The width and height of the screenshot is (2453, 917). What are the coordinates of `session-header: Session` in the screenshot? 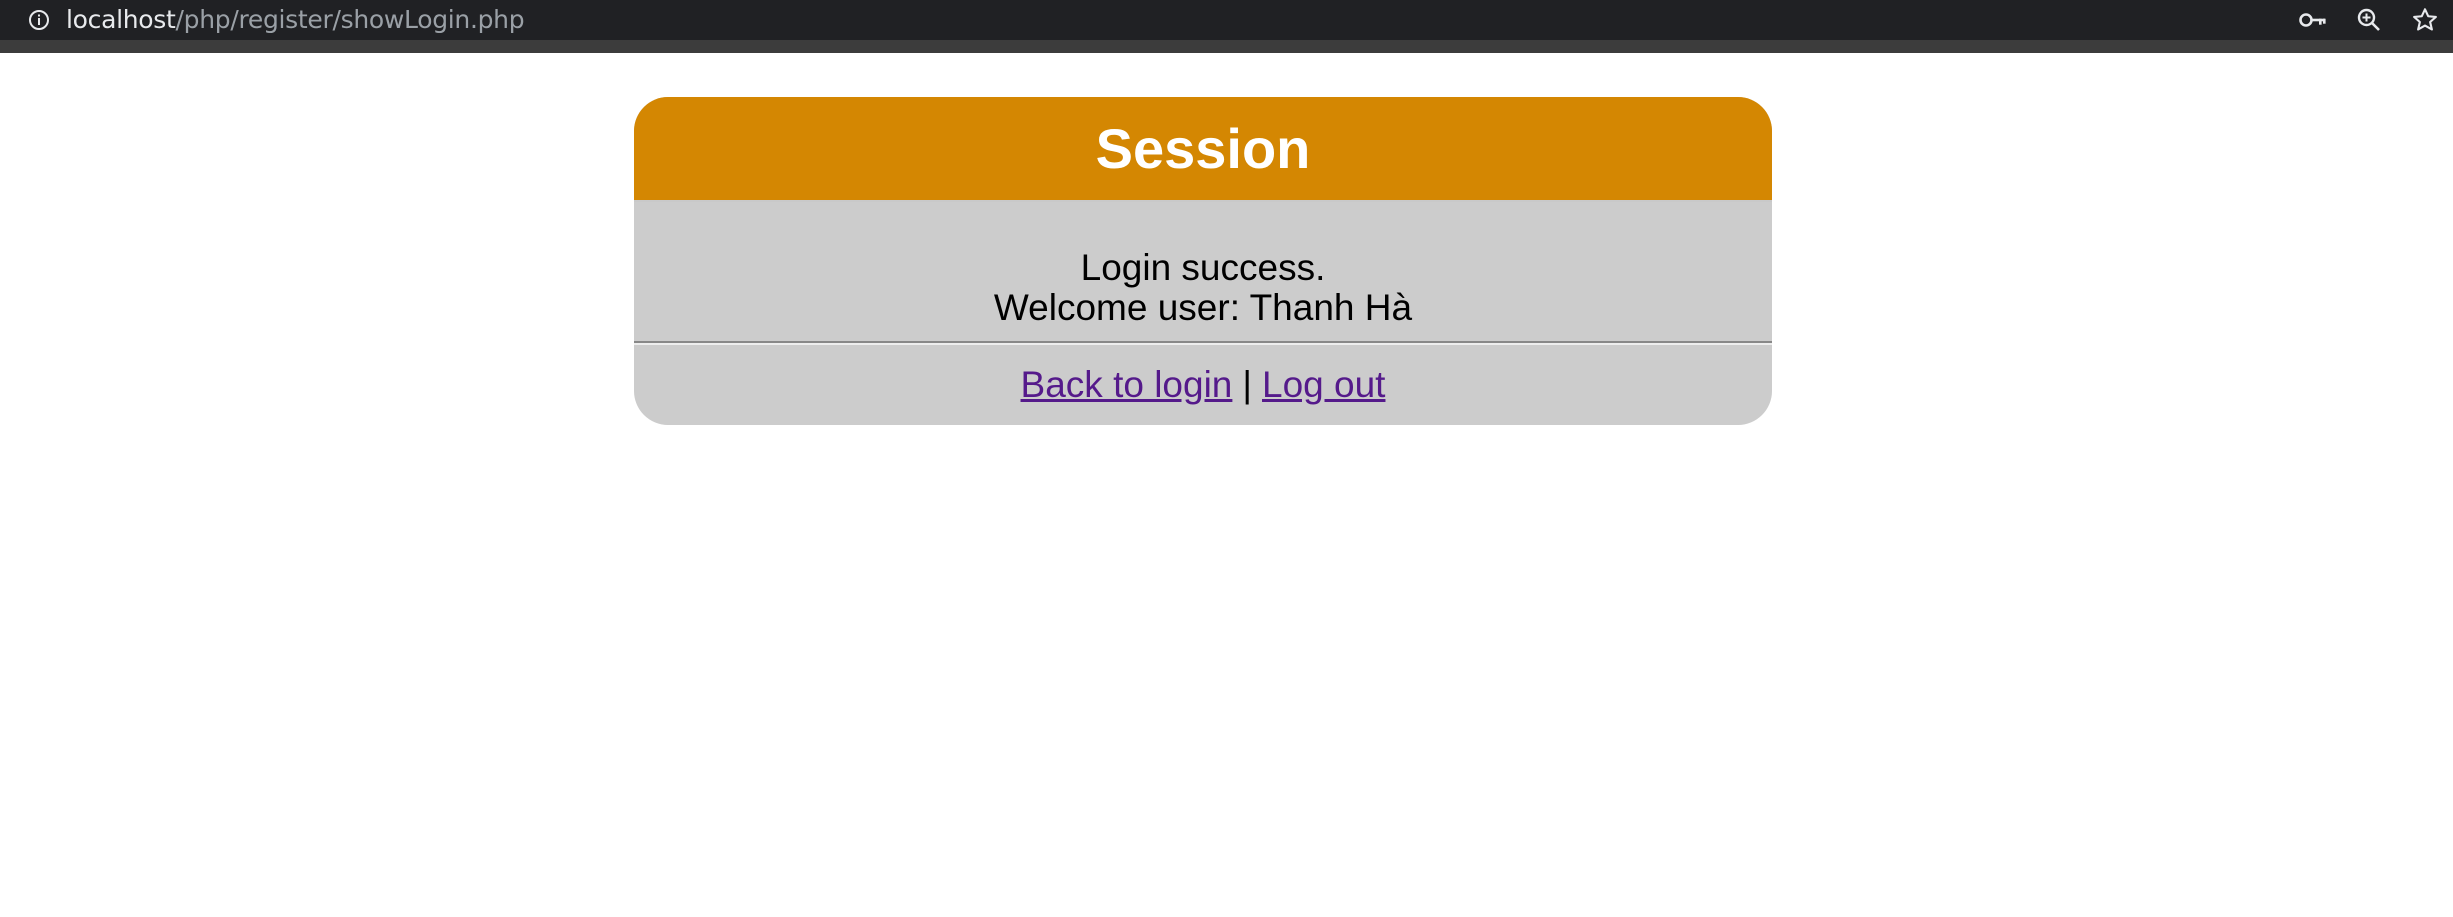 It's located at (1203, 149).